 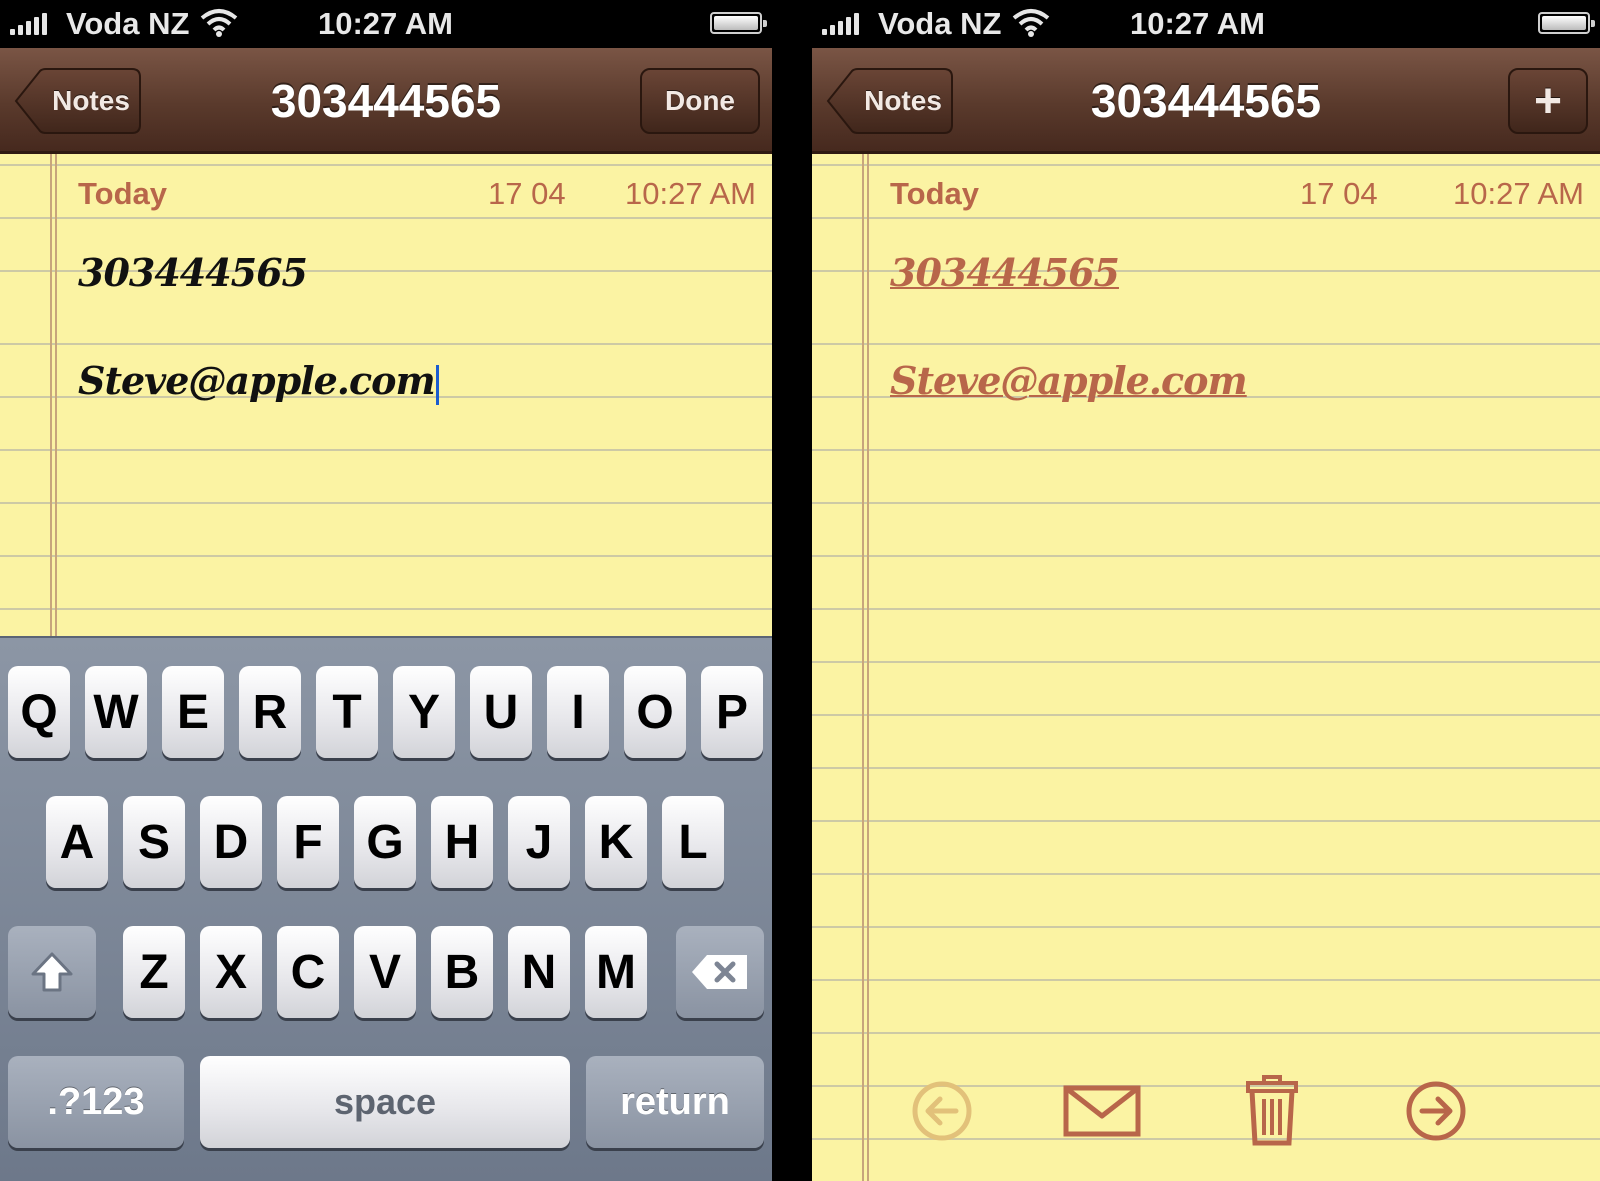 I want to click on navigation-bar: Notes 303444565 +, so click(x=1206, y=101).